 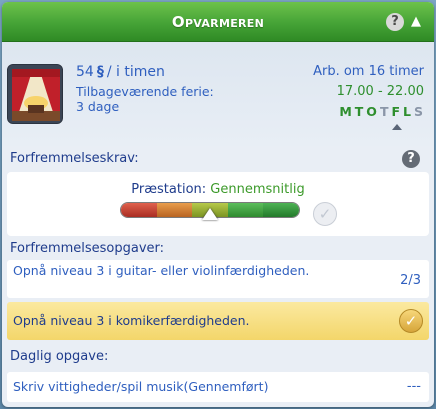 What do you see at coordinates (410, 280) in the screenshot?
I see `task-progress: 2/3` at bounding box center [410, 280].